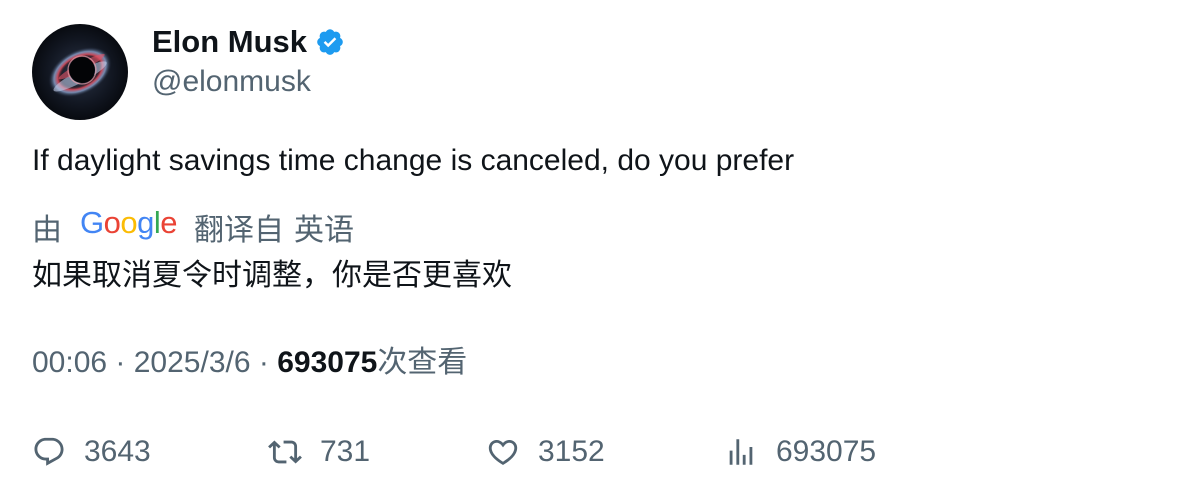 The width and height of the screenshot is (1196, 498). Describe the element at coordinates (117, 451) in the screenshot. I see `reply-count: 3643` at that location.